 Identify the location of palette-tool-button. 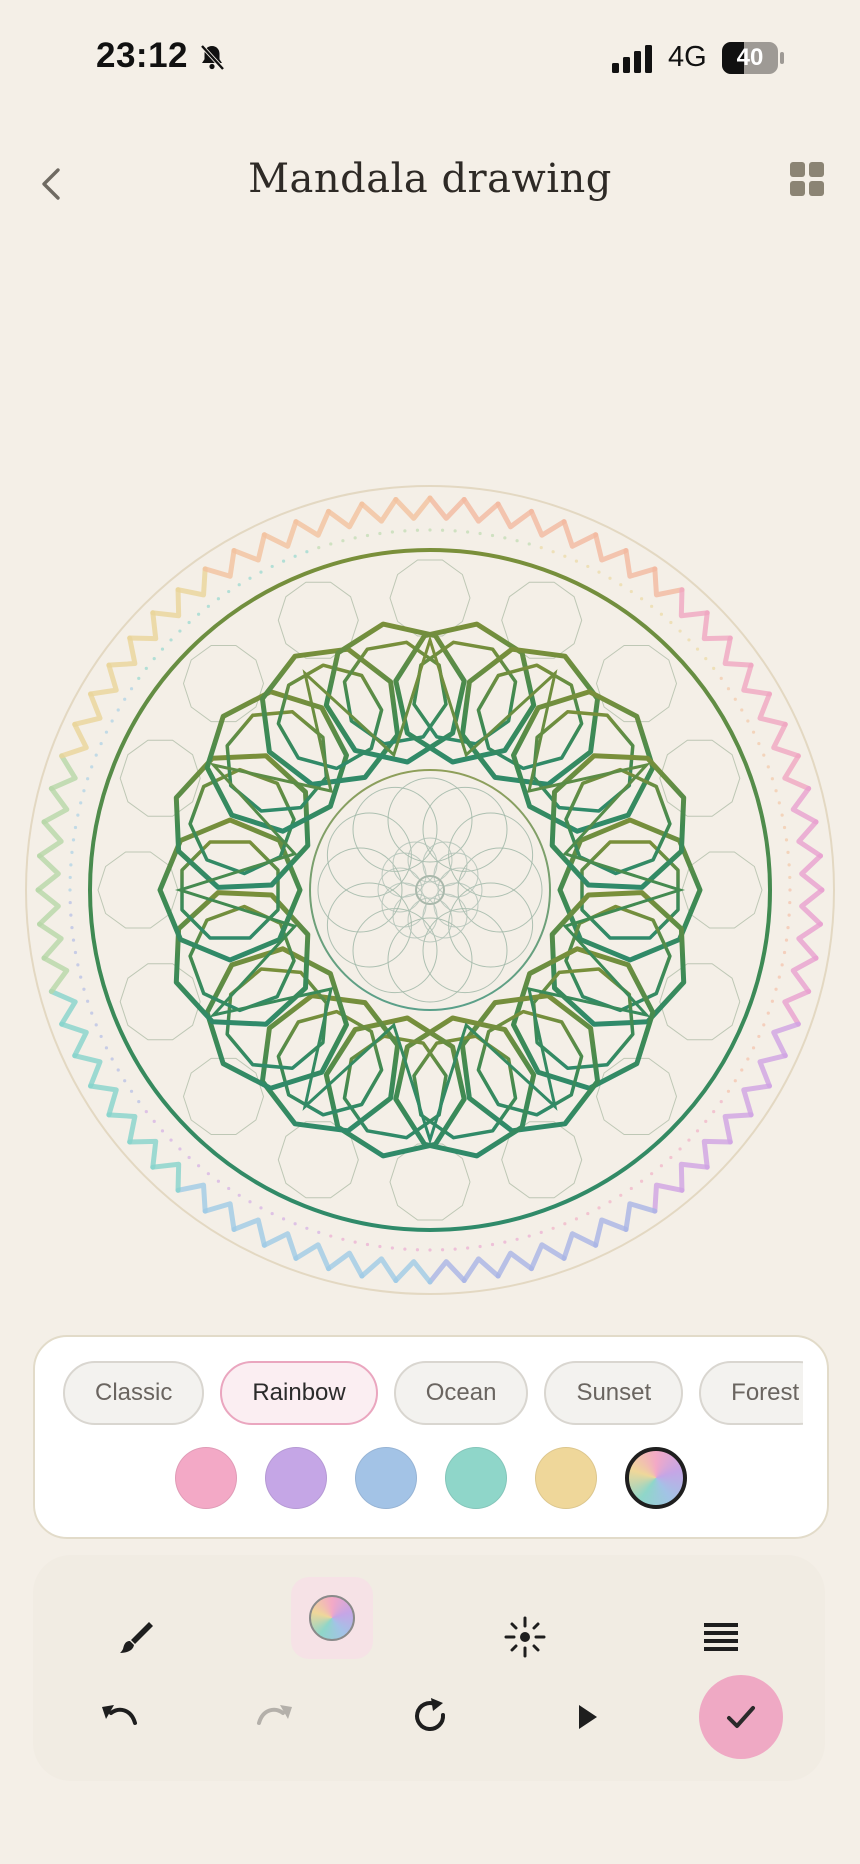
(332, 1618).